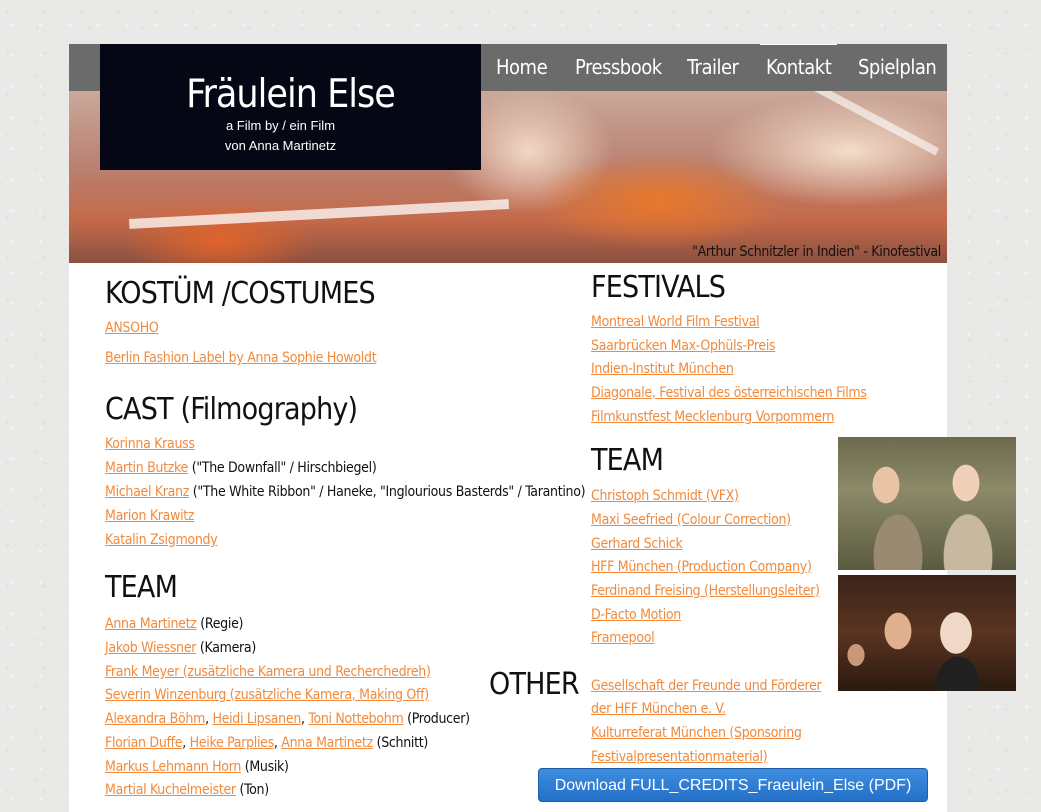 Image resolution: width=1041 pixels, height=812 pixels. I want to click on team-row: Maxi Seefried (Colour Correction), so click(691, 520).